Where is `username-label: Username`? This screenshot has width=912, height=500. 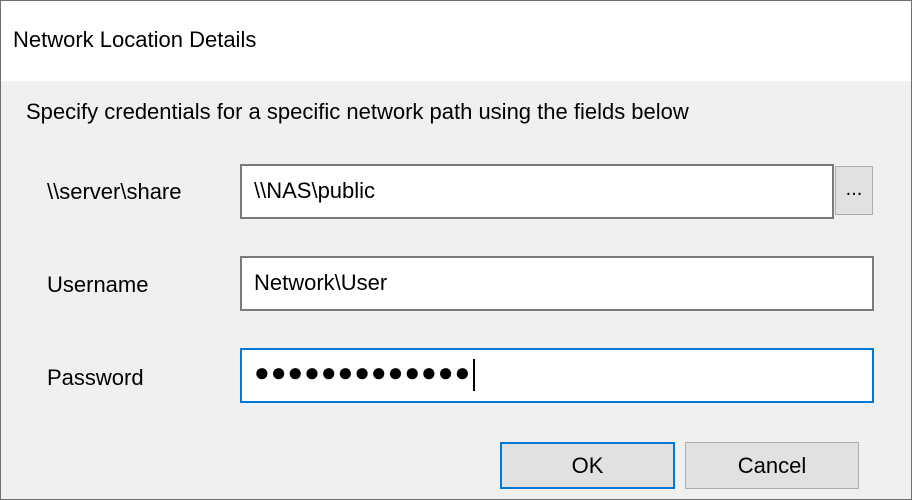
username-label: Username is located at coordinates (98, 284).